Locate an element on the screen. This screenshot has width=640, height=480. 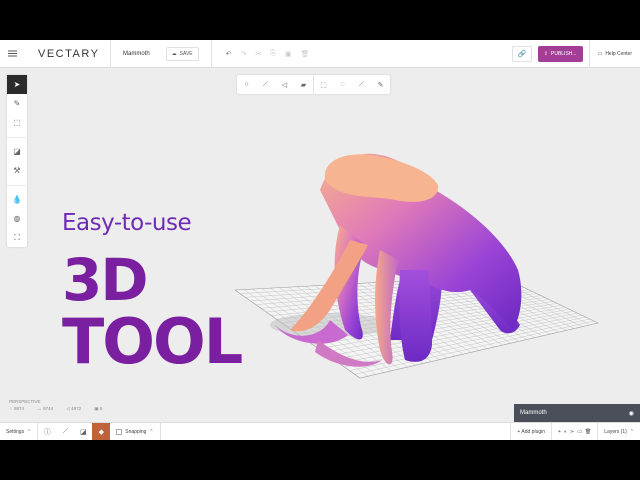
camera-label: PERSPECTIVE is located at coordinates (25, 401).